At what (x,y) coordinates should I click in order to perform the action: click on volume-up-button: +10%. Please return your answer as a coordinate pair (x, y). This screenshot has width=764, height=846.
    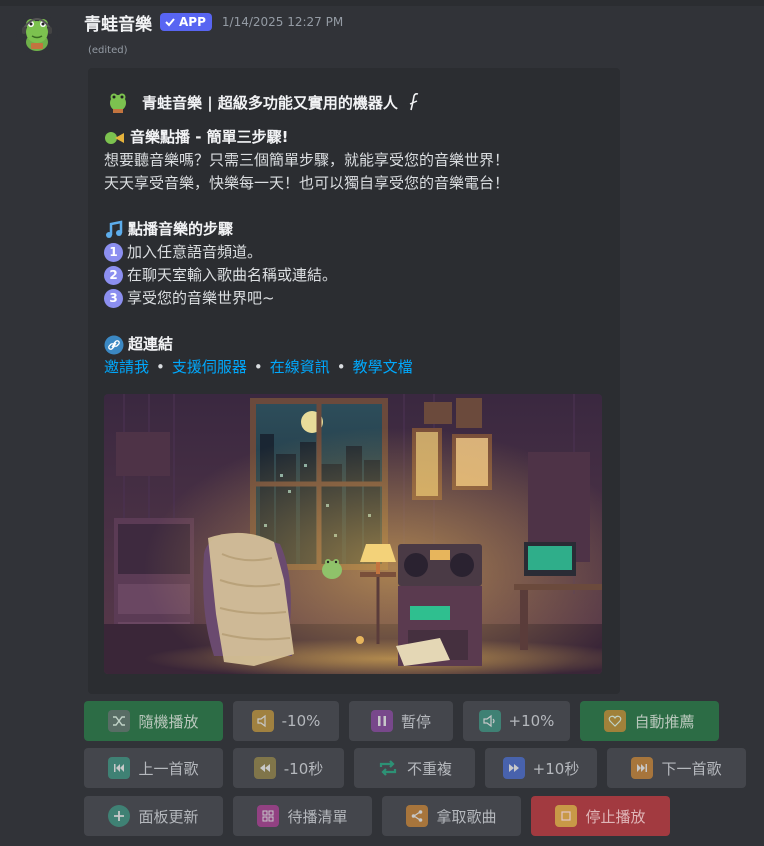
    Looking at the image, I should click on (516, 721).